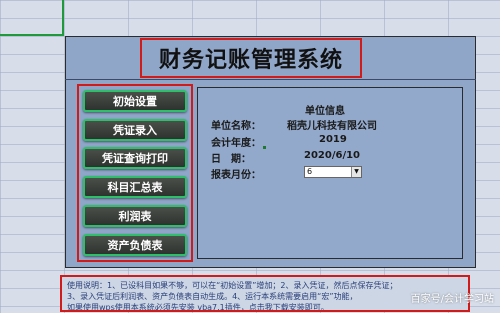 The width and height of the screenshot is (500, 313). Describe the element at coordinates (333, 139) in the screenshot. I see `fiscal-year-value: 2019` at that location.